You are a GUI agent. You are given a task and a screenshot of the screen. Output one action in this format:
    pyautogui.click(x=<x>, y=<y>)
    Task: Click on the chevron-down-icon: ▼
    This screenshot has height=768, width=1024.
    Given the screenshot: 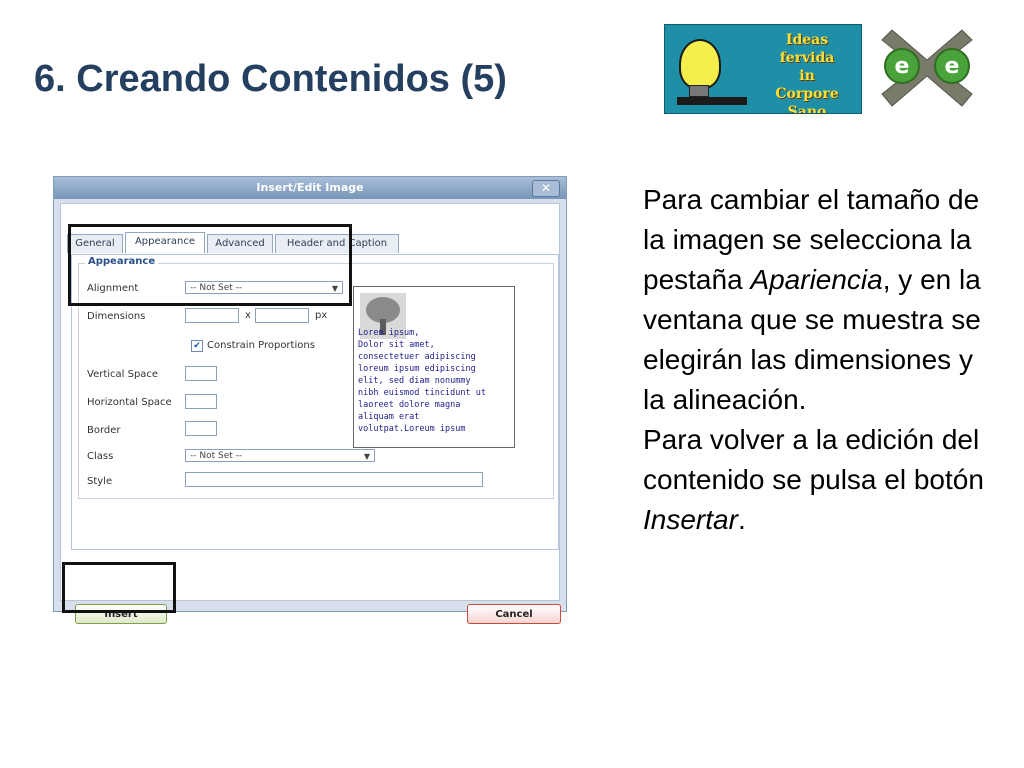 What is the action you would take?
    pyautogui.click(x=366, y=456)
    